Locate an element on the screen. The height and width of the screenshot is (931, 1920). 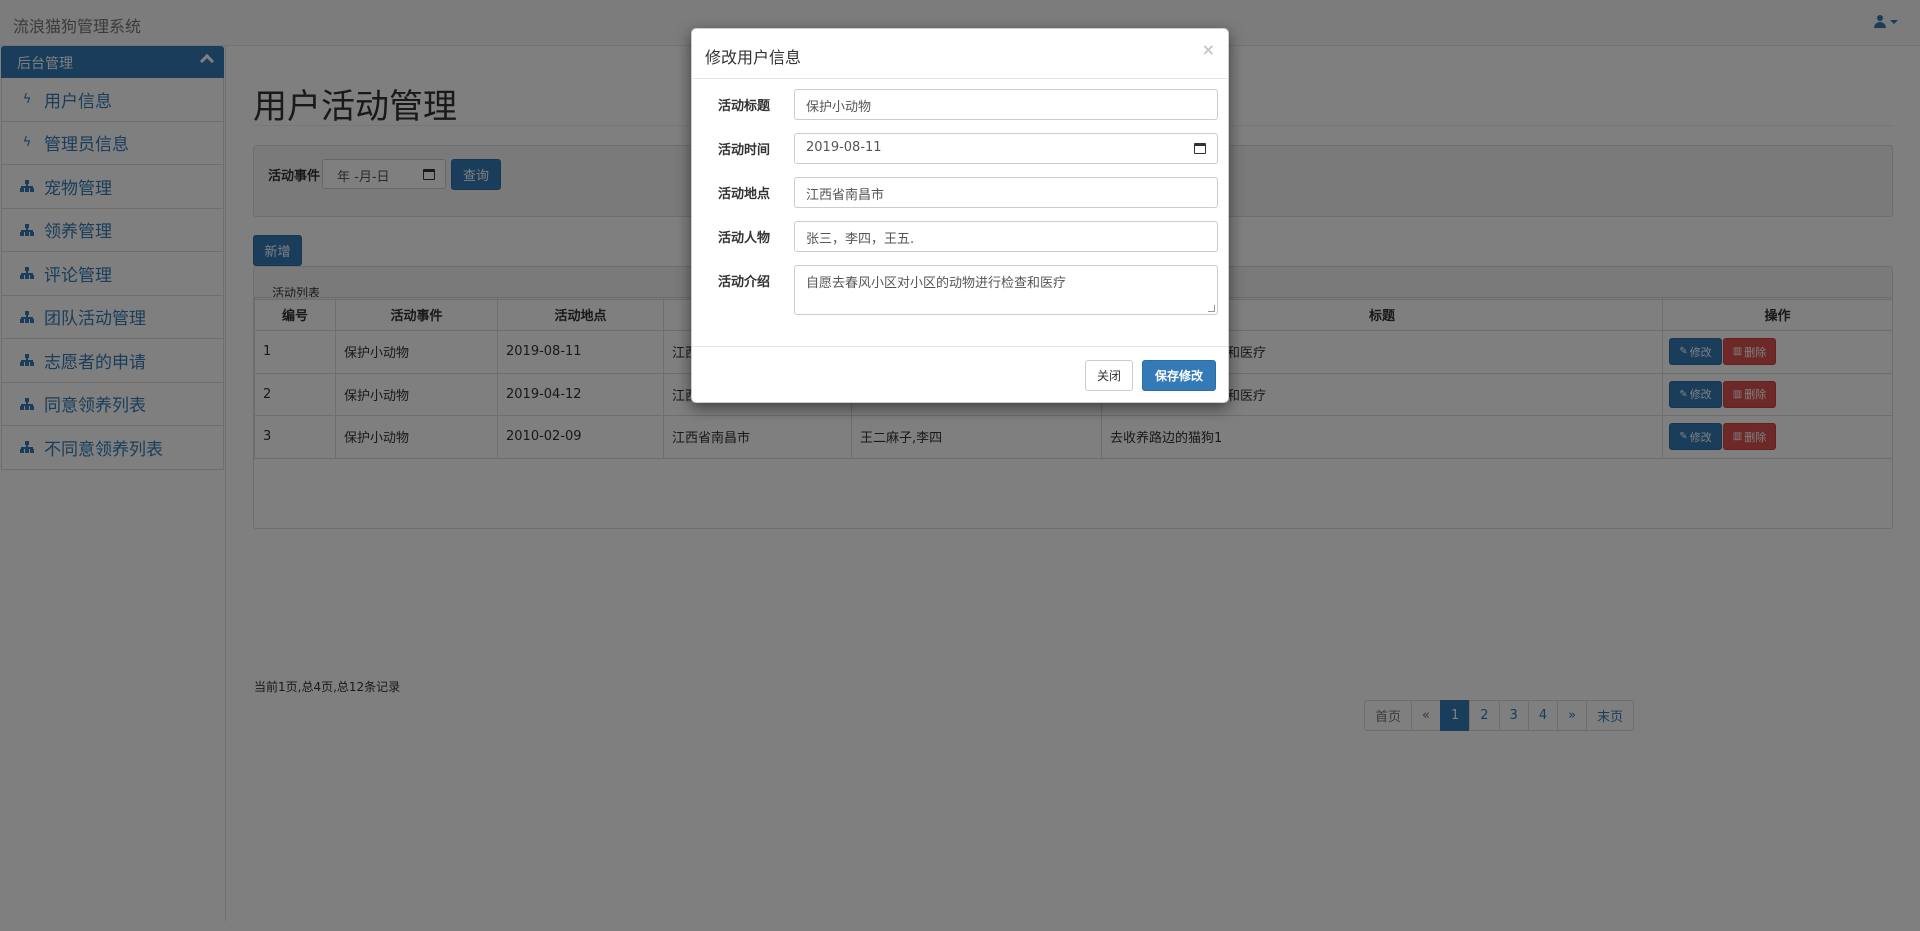
field-input: 2019-08-11 is located at coordinates (1006, 148).